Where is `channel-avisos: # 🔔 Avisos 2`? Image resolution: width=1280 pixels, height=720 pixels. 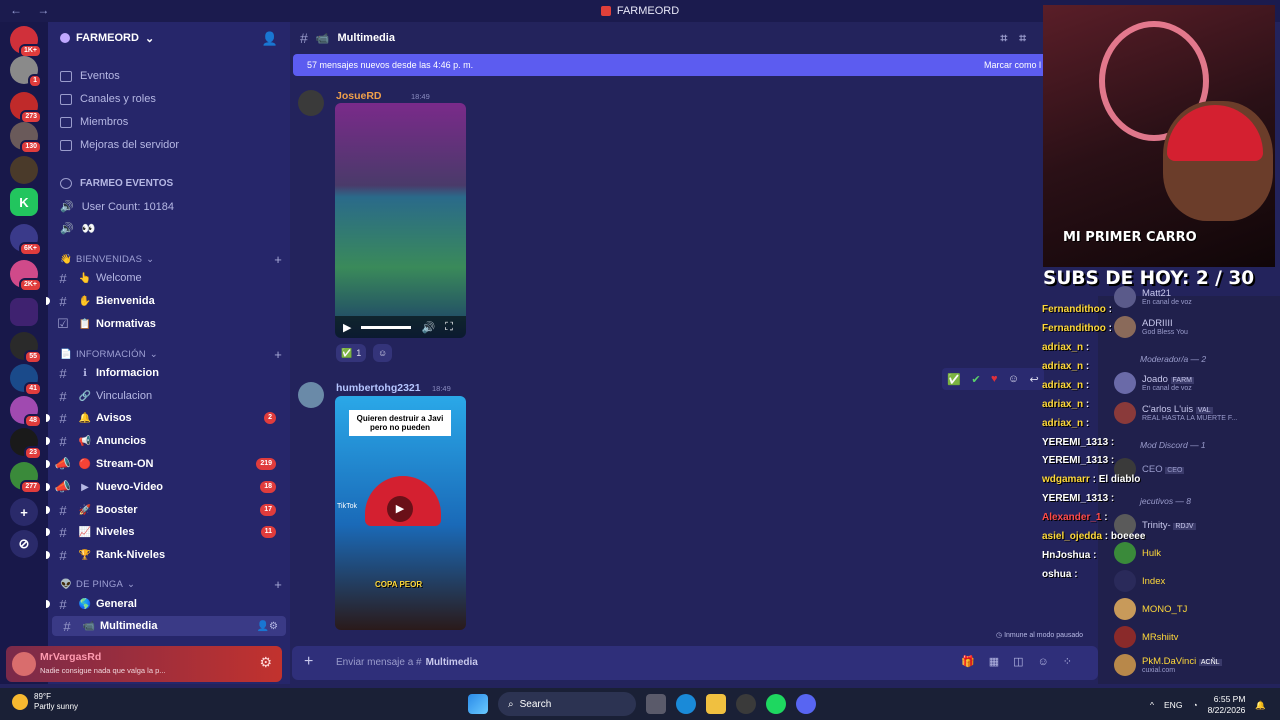 channel-avisos: # 🔔 Avisos 2 is located at coordinates (168, 418).